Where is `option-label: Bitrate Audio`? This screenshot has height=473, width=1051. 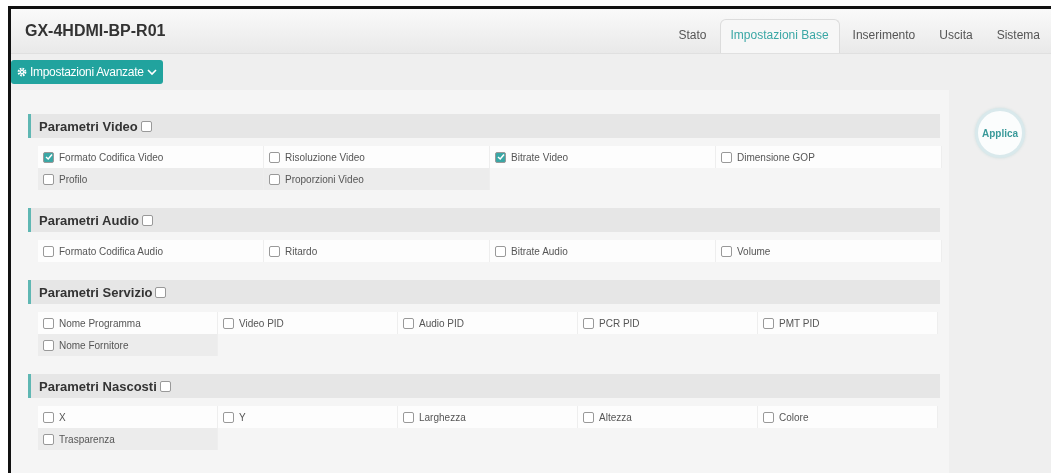 option-label: Bitrate Audio is located at coordinates (539, 251).